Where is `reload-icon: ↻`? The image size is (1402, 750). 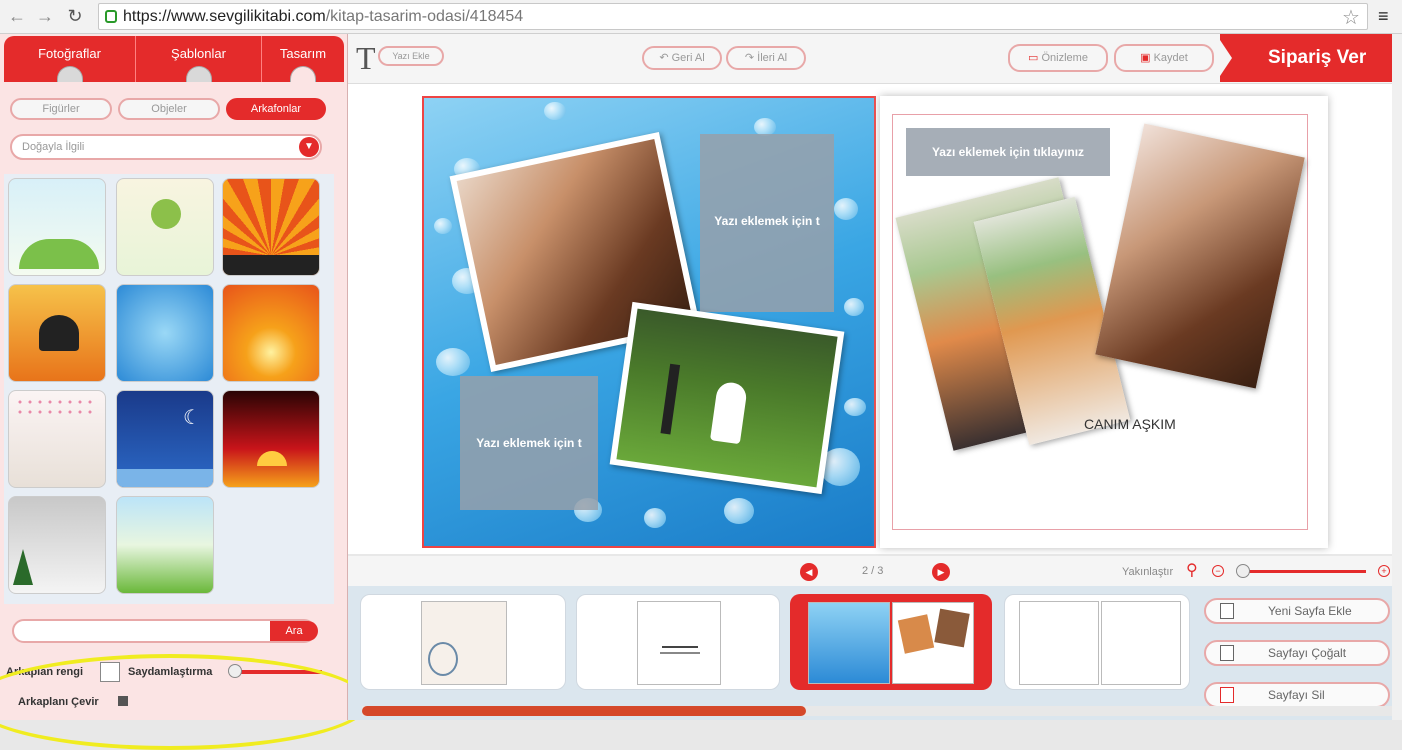 reload-icon: ↻ is located at coordinates (75, 16).